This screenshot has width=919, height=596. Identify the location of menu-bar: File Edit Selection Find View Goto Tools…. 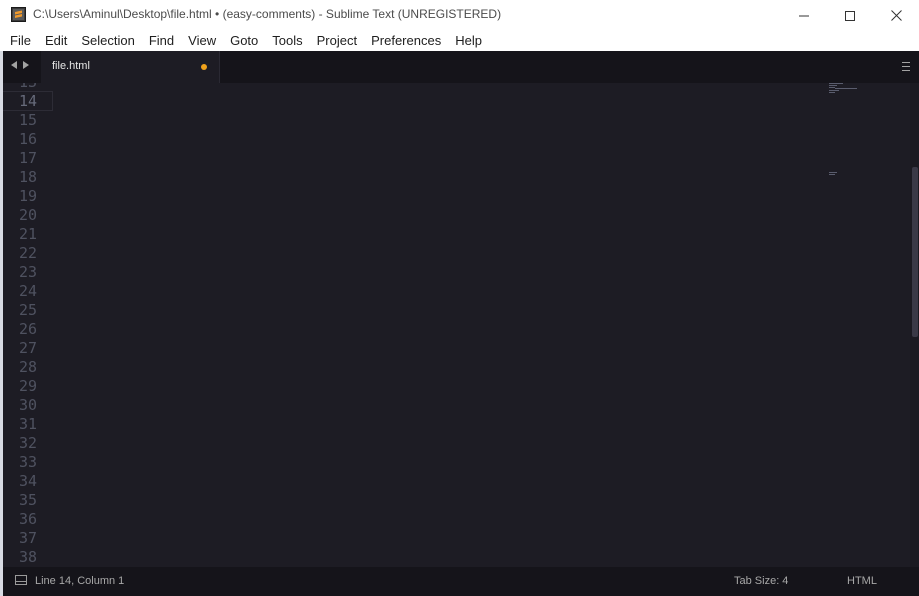
(459, 41).